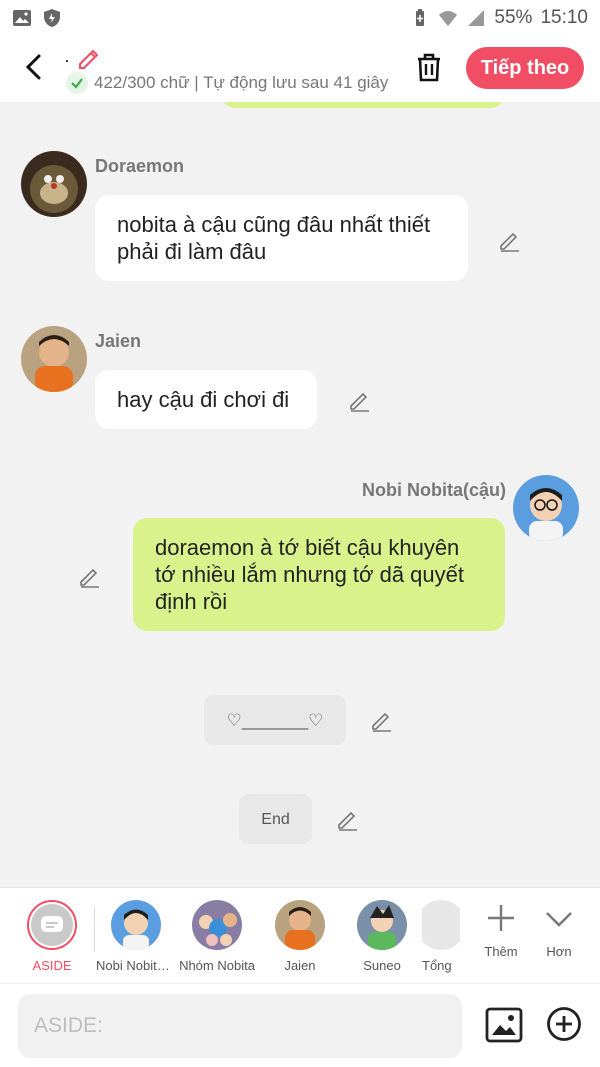  I want to click on character-group: Nhóm Nobita, so click(217, 936).